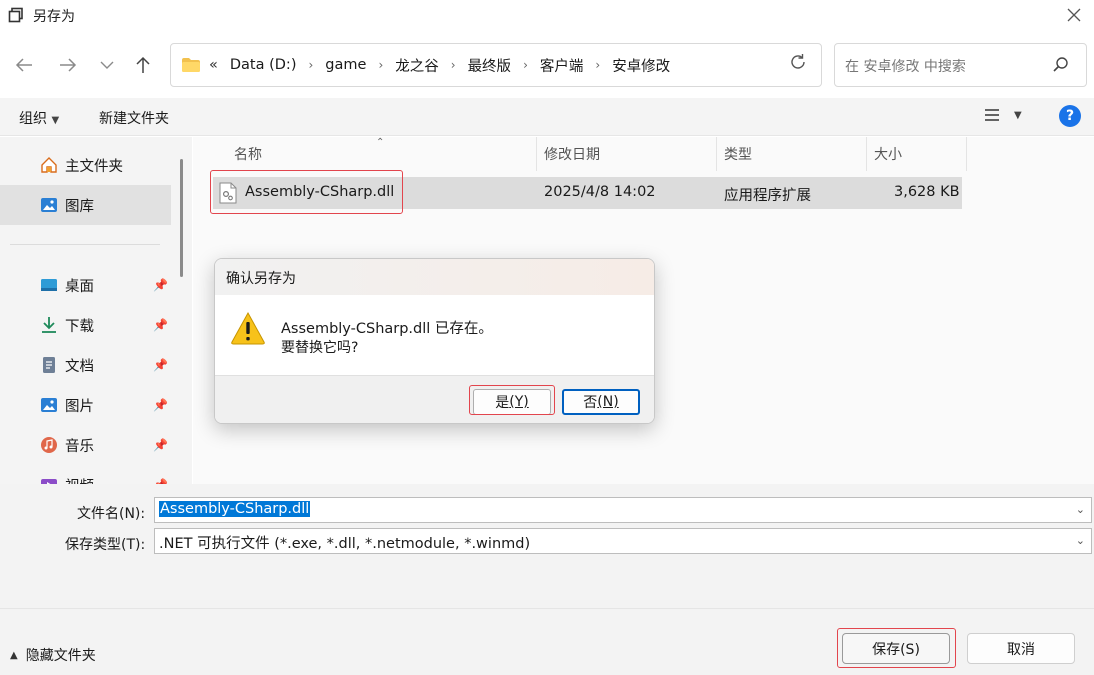 This screenshot has width=1094, height=675. I want to click on home-icon, so click(49, 165).